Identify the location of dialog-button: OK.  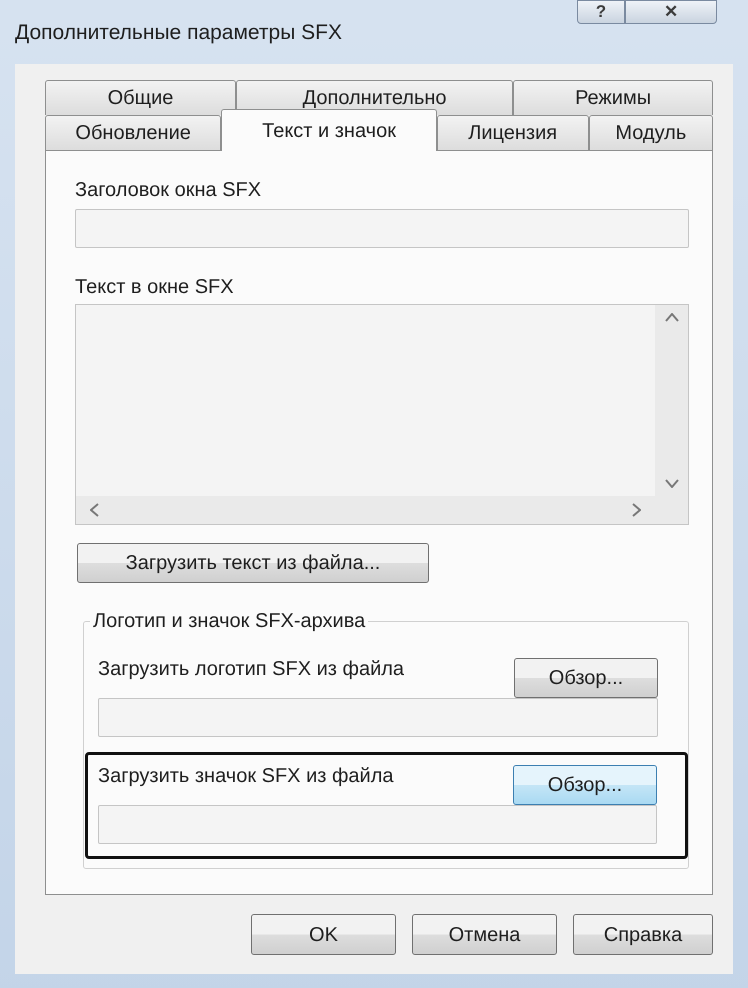
(323, 934).